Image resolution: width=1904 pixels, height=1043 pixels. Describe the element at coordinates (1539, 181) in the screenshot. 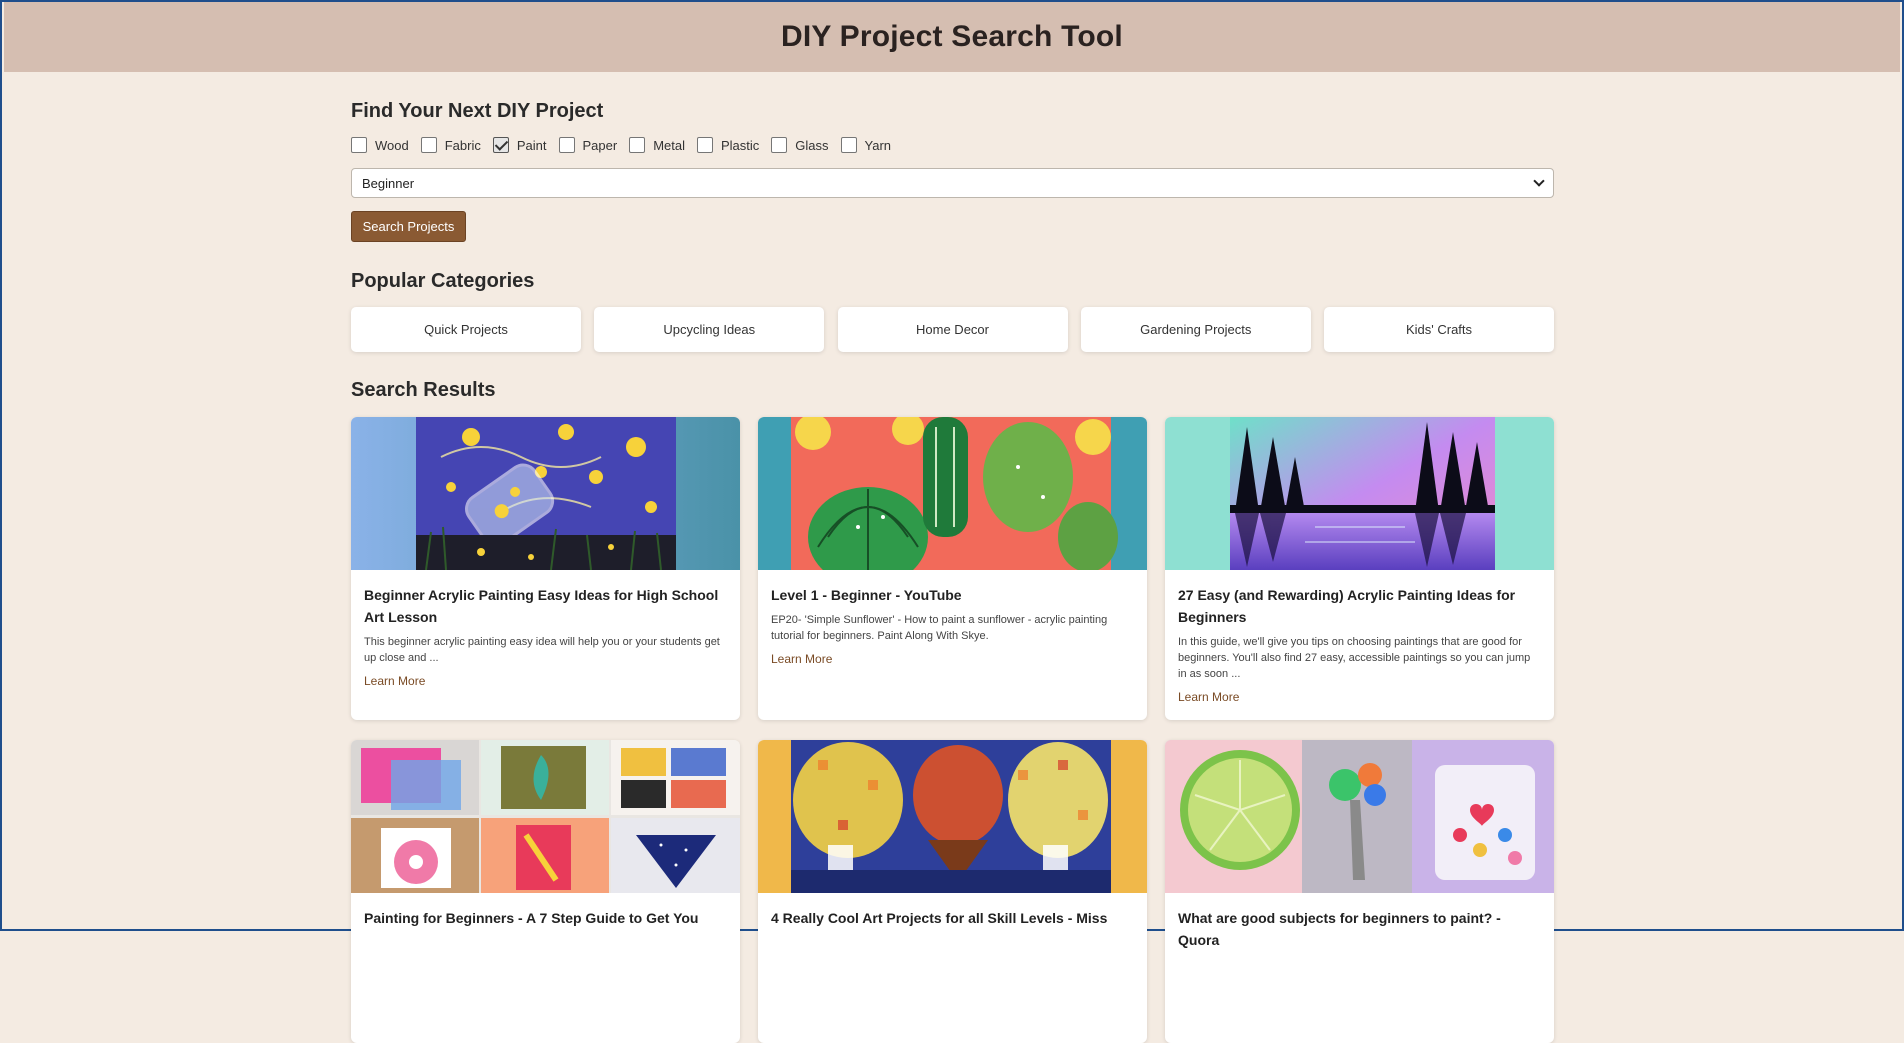

I see `chevron-down-icon` at that location.